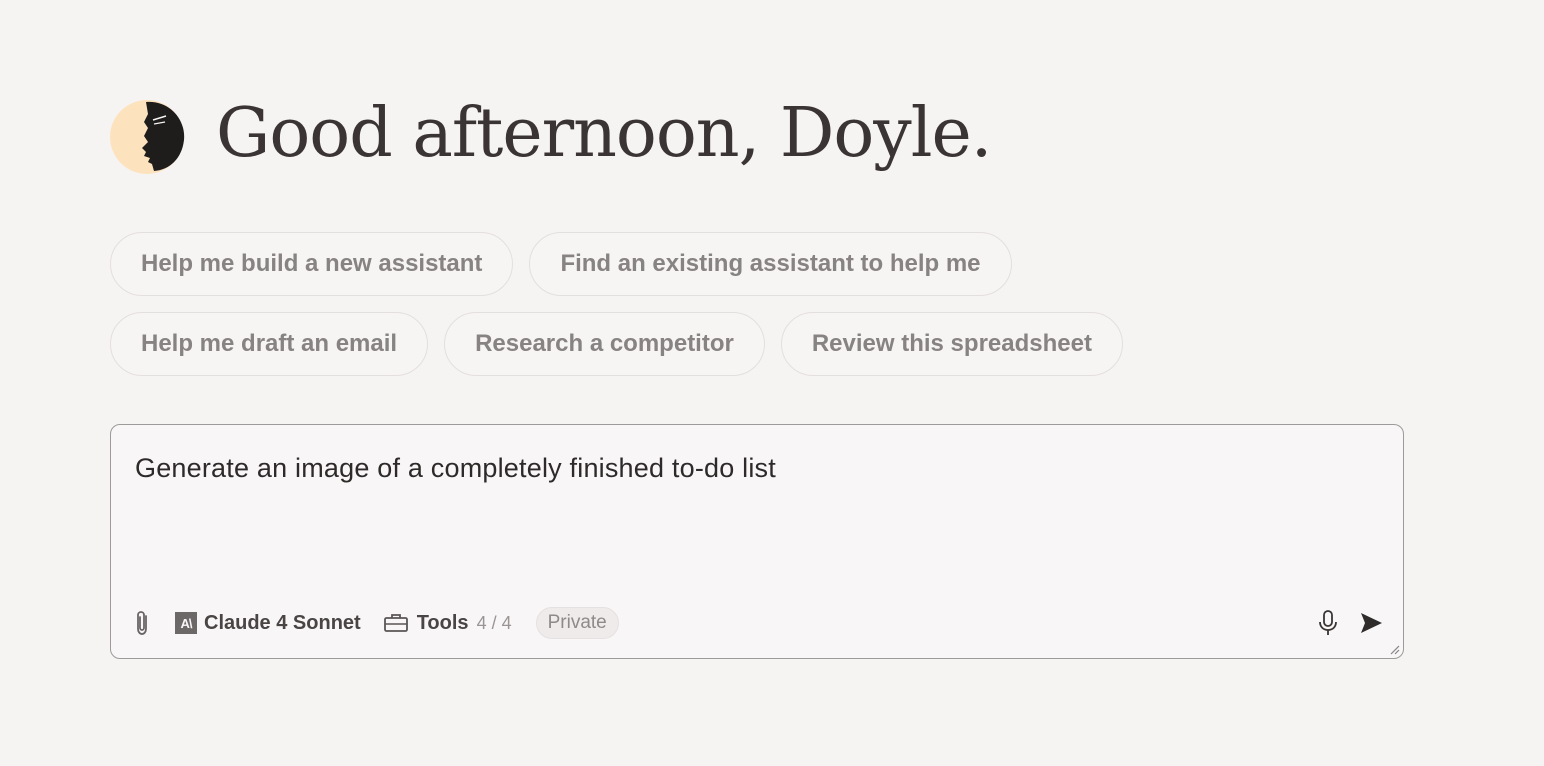 The height and width of the screenshot is (766, 1544). I want to click on suggestion-chip-draft-email: Help me draft an email, so click(269, 344).